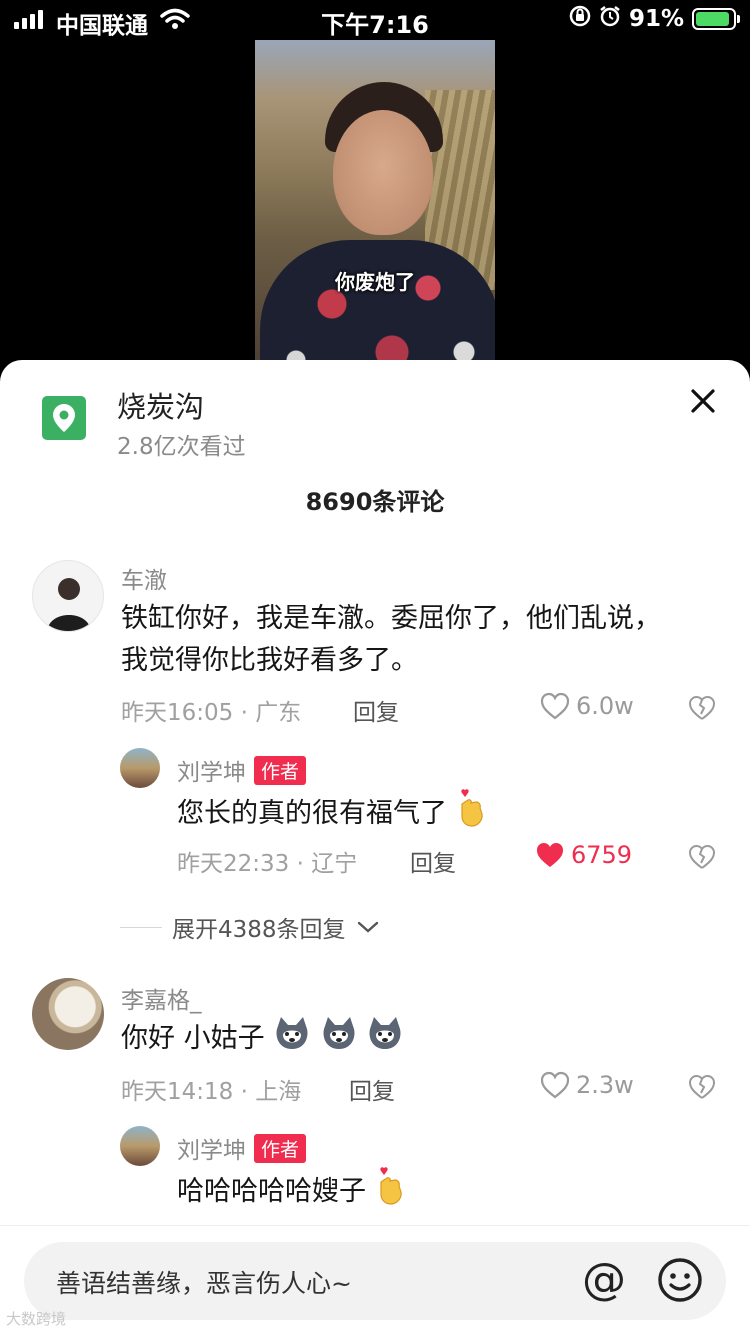 The image size is (750, 1334). What do you see at coordinates (64, 418) in the screenshot?
I see `location-pin-icon` at bounding box center [64, 418].